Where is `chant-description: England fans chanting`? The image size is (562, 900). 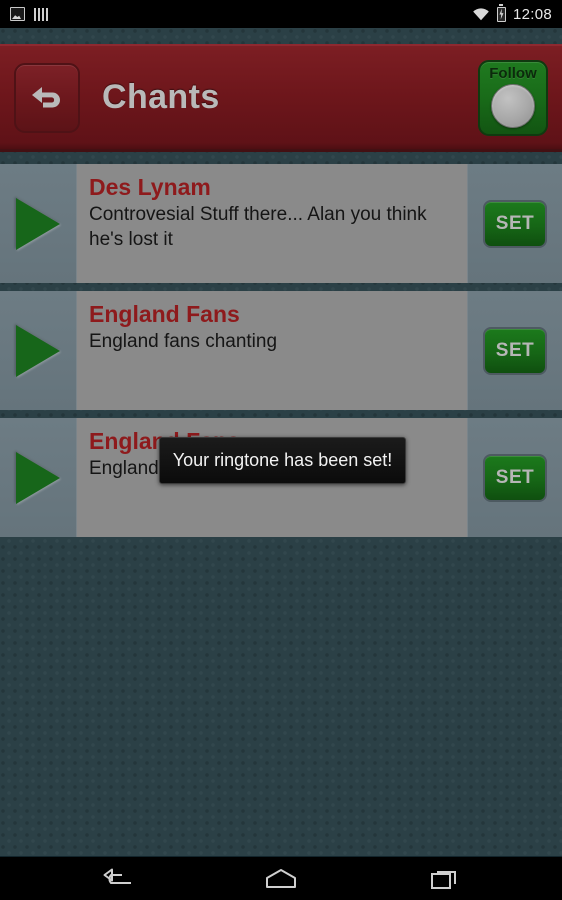
chant-description: England fans chanting is located at coordinates (183, 341).